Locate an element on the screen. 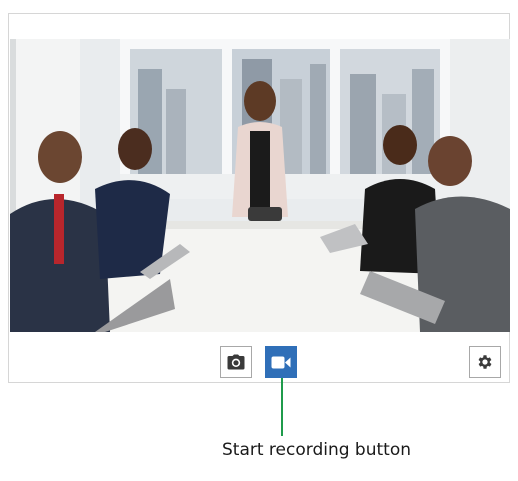 This screenshot has width=518, height=481. start-recording-button is located at coordinates (281, 362).